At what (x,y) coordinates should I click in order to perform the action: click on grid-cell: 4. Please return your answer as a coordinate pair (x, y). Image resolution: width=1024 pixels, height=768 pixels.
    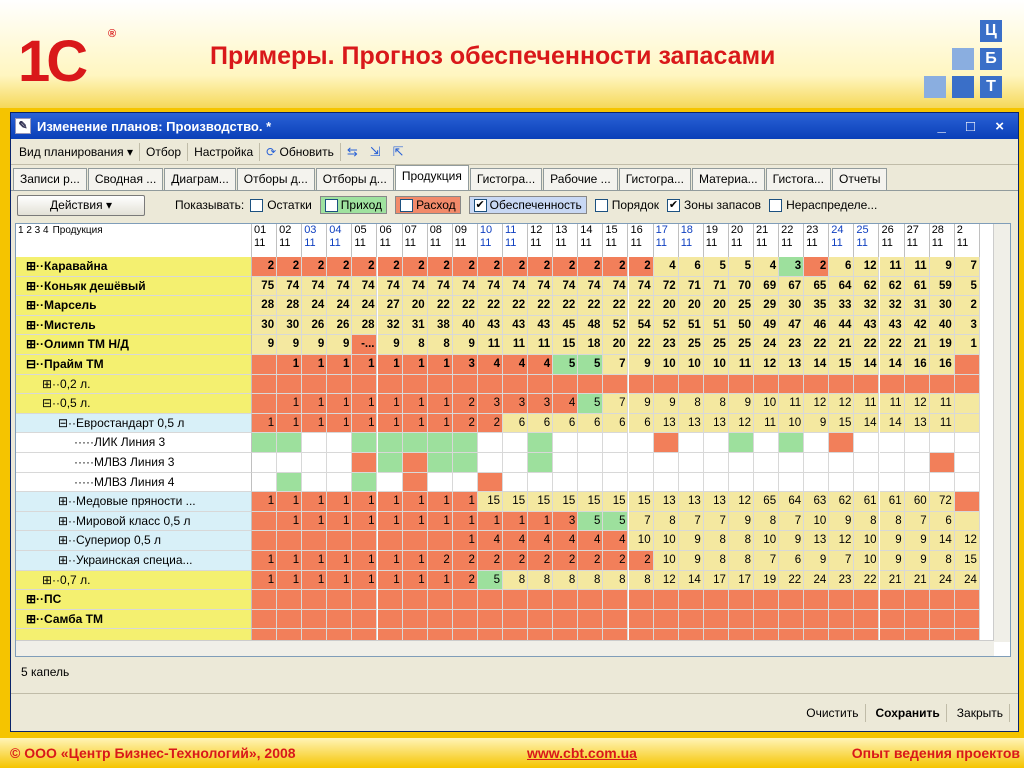
    Looking at the image, I should click on (541, 541).